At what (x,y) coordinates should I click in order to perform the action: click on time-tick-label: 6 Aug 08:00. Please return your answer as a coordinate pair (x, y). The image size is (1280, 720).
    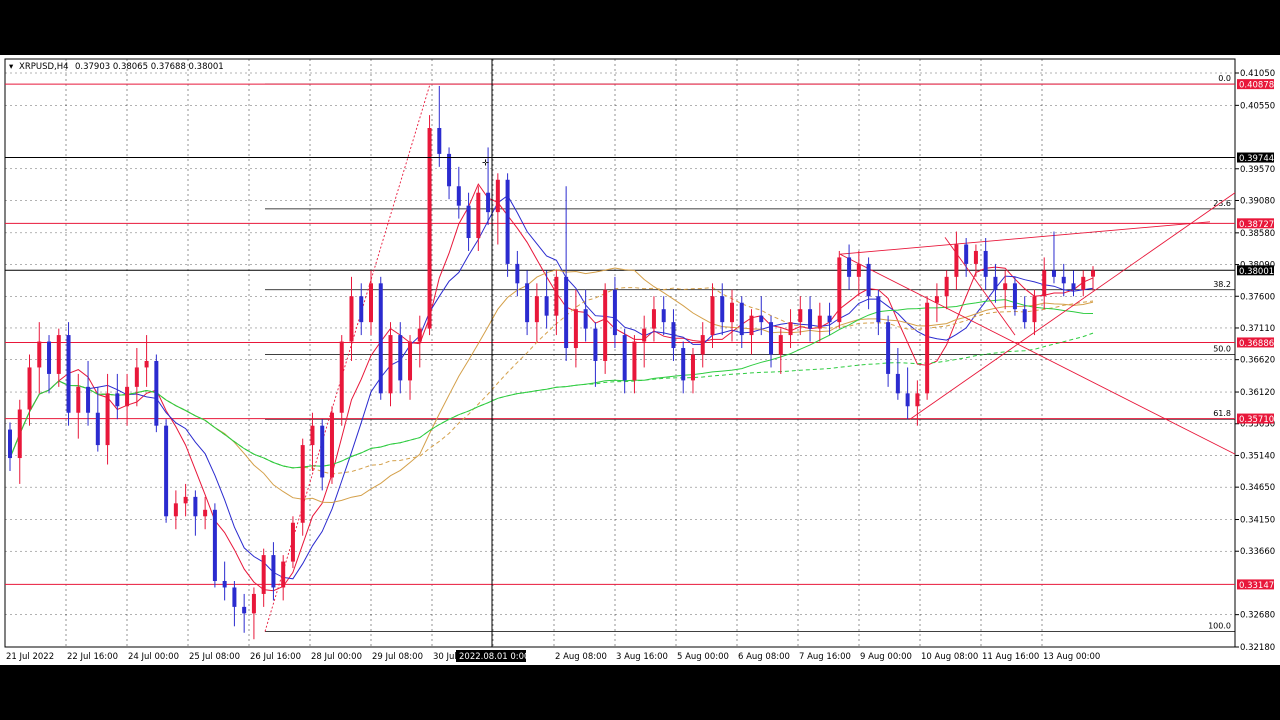
    Looking at the image, I should click on (764, 657).